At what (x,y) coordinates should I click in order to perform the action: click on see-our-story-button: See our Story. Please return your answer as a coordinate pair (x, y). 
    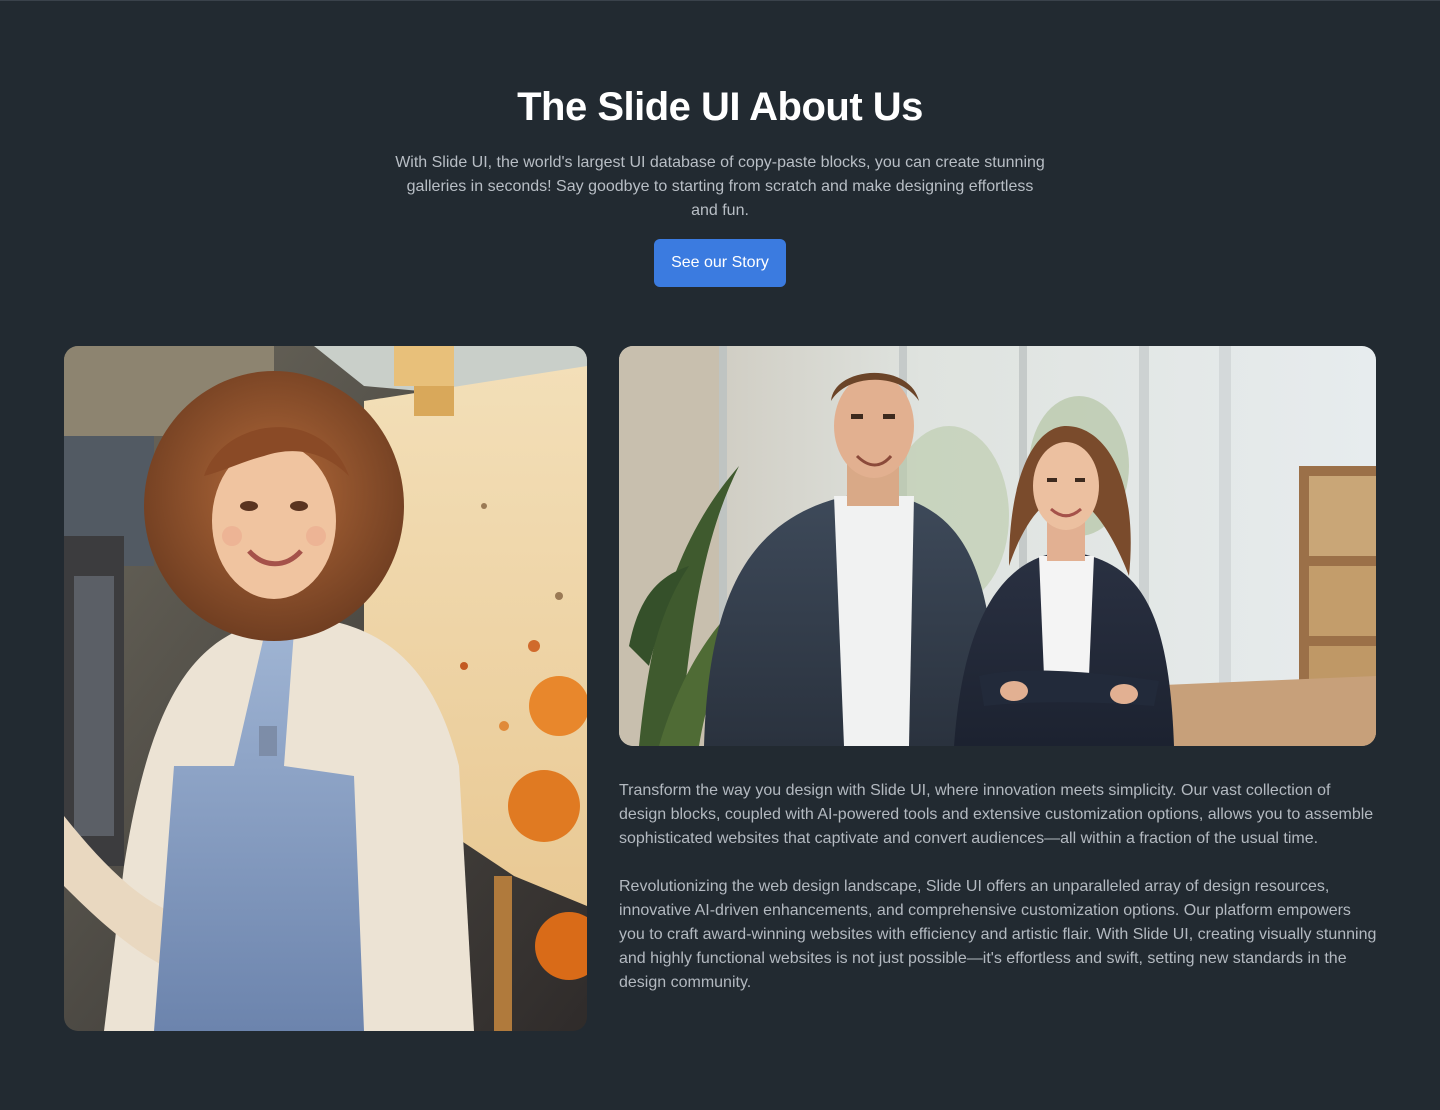
    Looking at the image, I should click on (720, 263).